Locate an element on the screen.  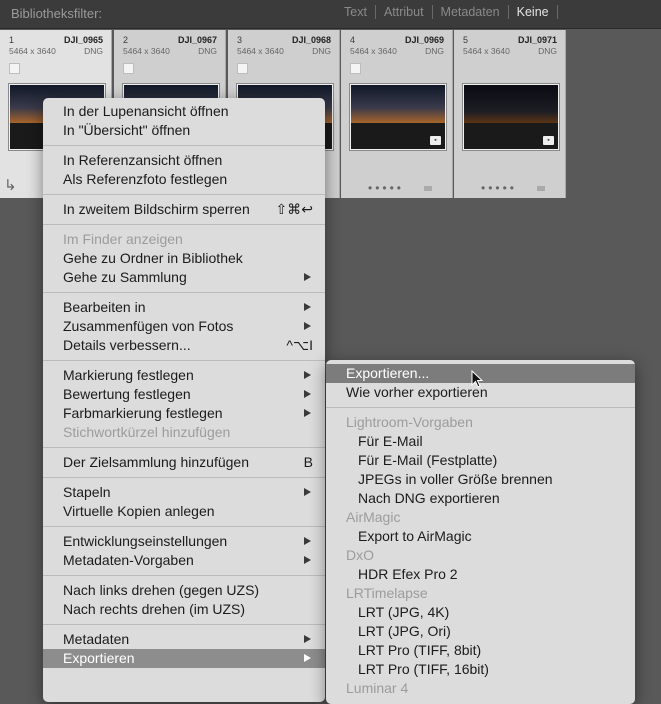
submenu-item-lrt-jpg-4k: LRT (JPG, 4K) is located at coordinates (480, 612).